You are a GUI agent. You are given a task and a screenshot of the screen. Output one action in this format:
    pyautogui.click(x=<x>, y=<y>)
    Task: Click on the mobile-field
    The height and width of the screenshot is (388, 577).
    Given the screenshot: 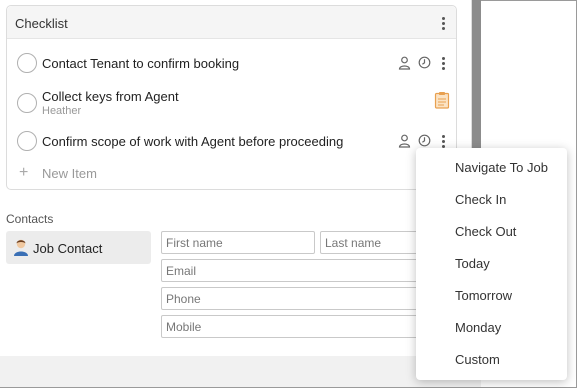 What is the action you would take?
    pyautogui.click(x=305, y=326)
    